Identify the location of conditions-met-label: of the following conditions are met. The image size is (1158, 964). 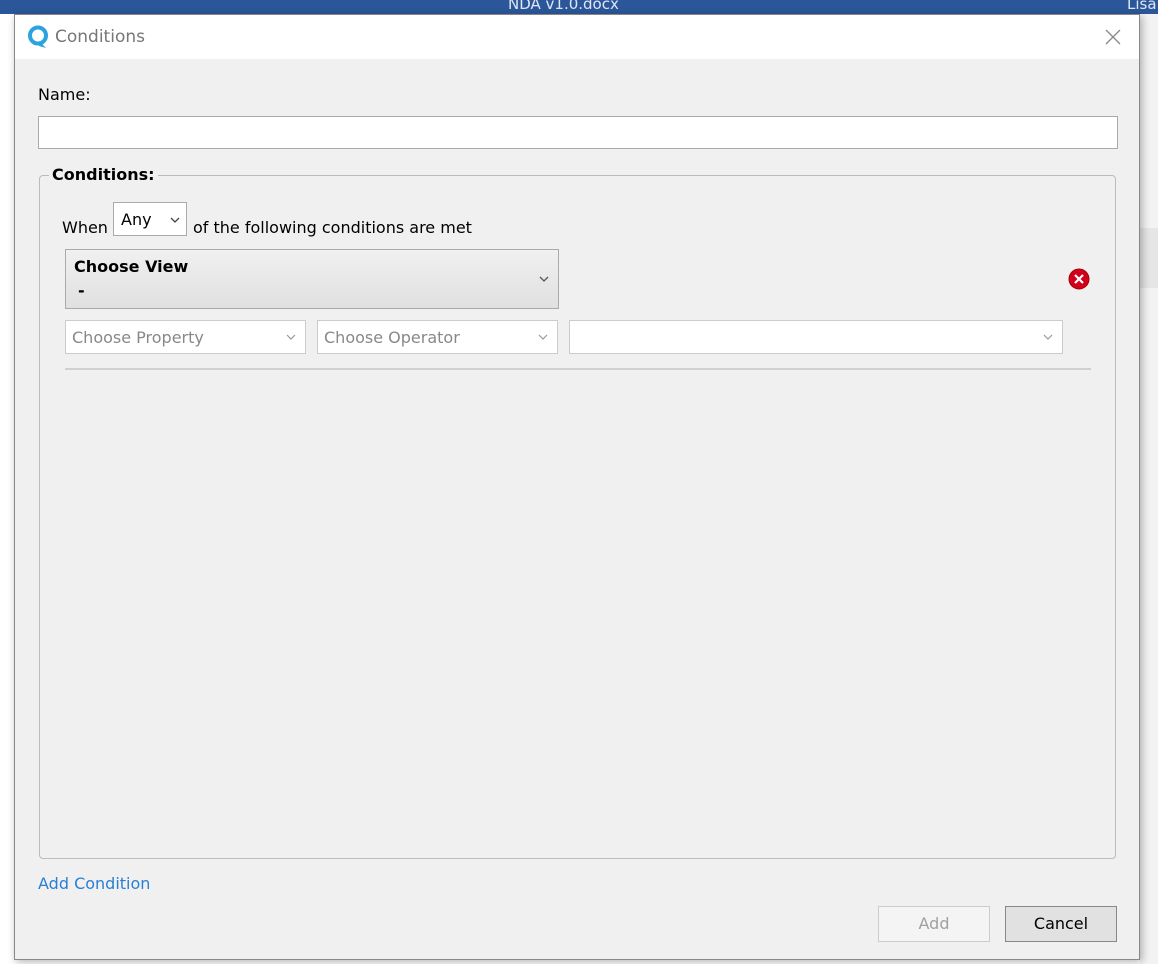
(332, 227).